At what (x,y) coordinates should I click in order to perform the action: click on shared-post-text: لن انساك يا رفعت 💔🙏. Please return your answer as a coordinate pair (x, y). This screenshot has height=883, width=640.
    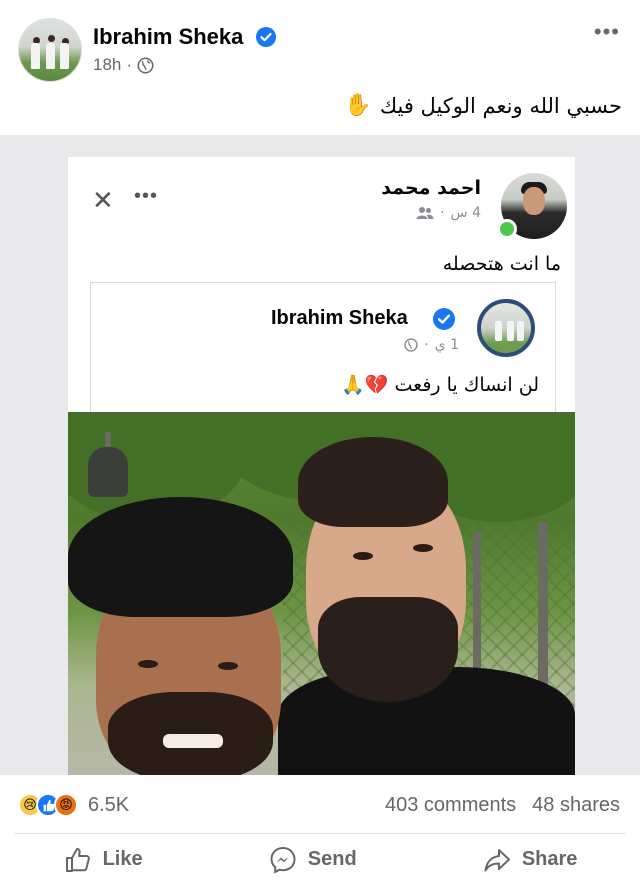
    Looking at the image, I should click on (440, 384).